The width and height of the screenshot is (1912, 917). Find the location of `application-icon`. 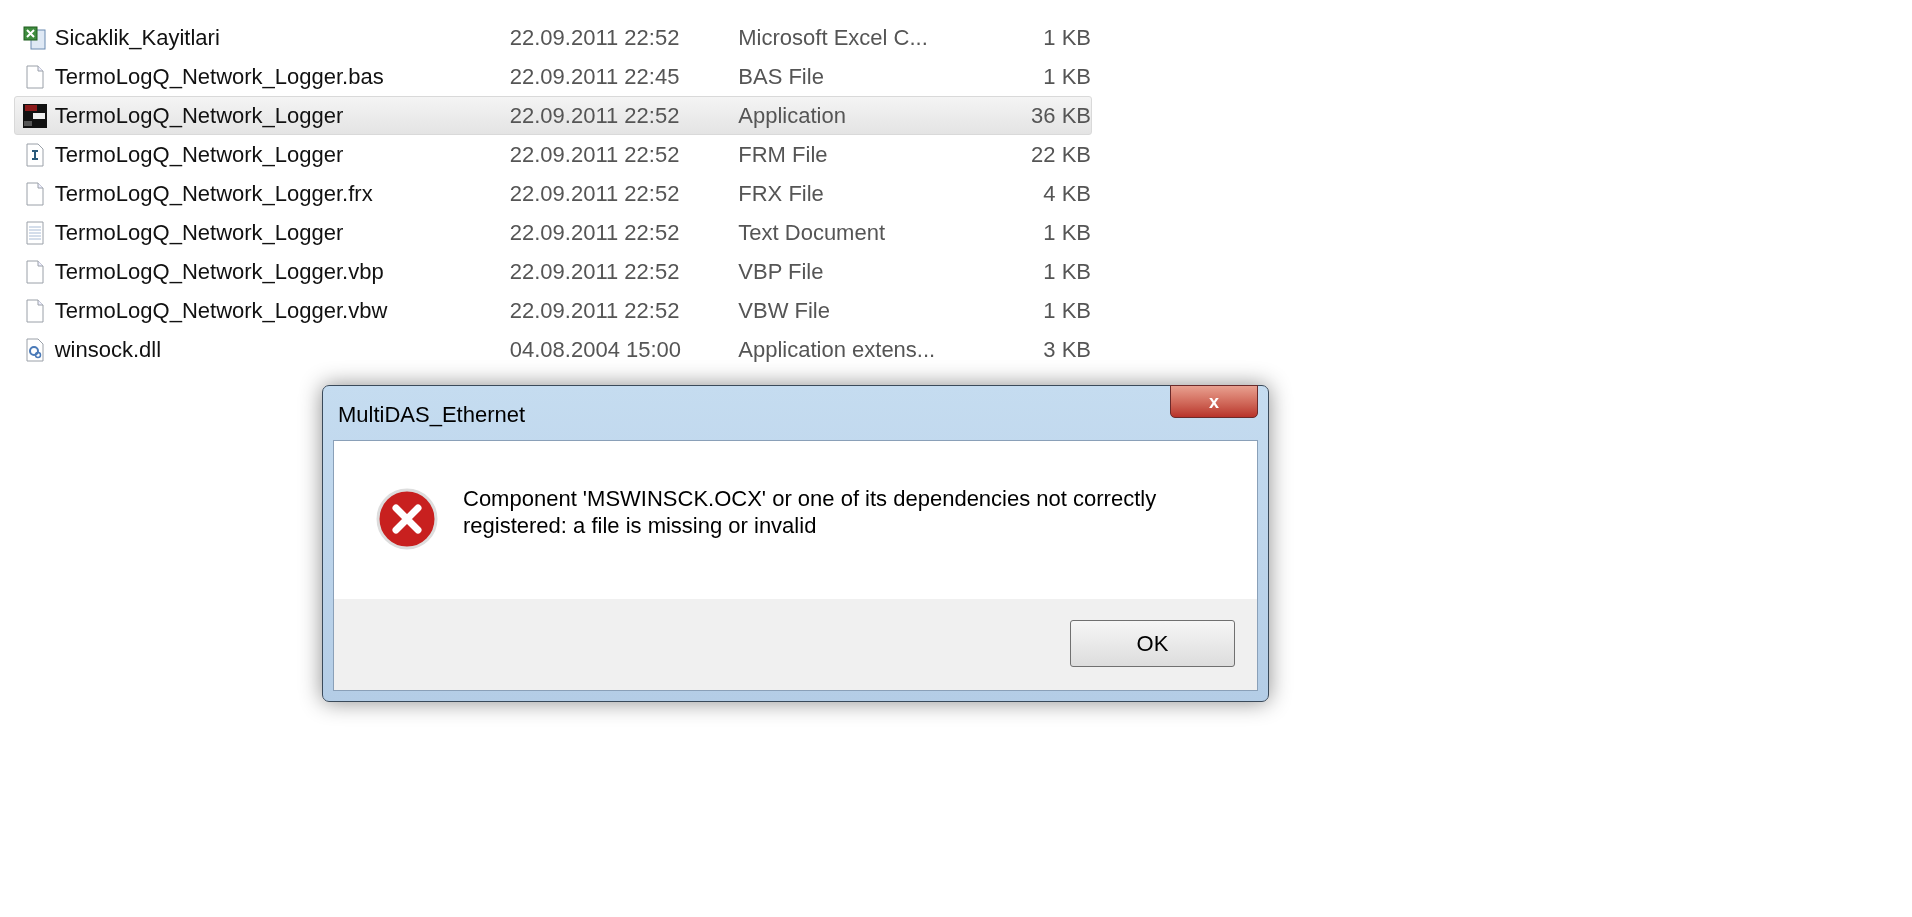

application-icon is located at coordinates (34, 115).